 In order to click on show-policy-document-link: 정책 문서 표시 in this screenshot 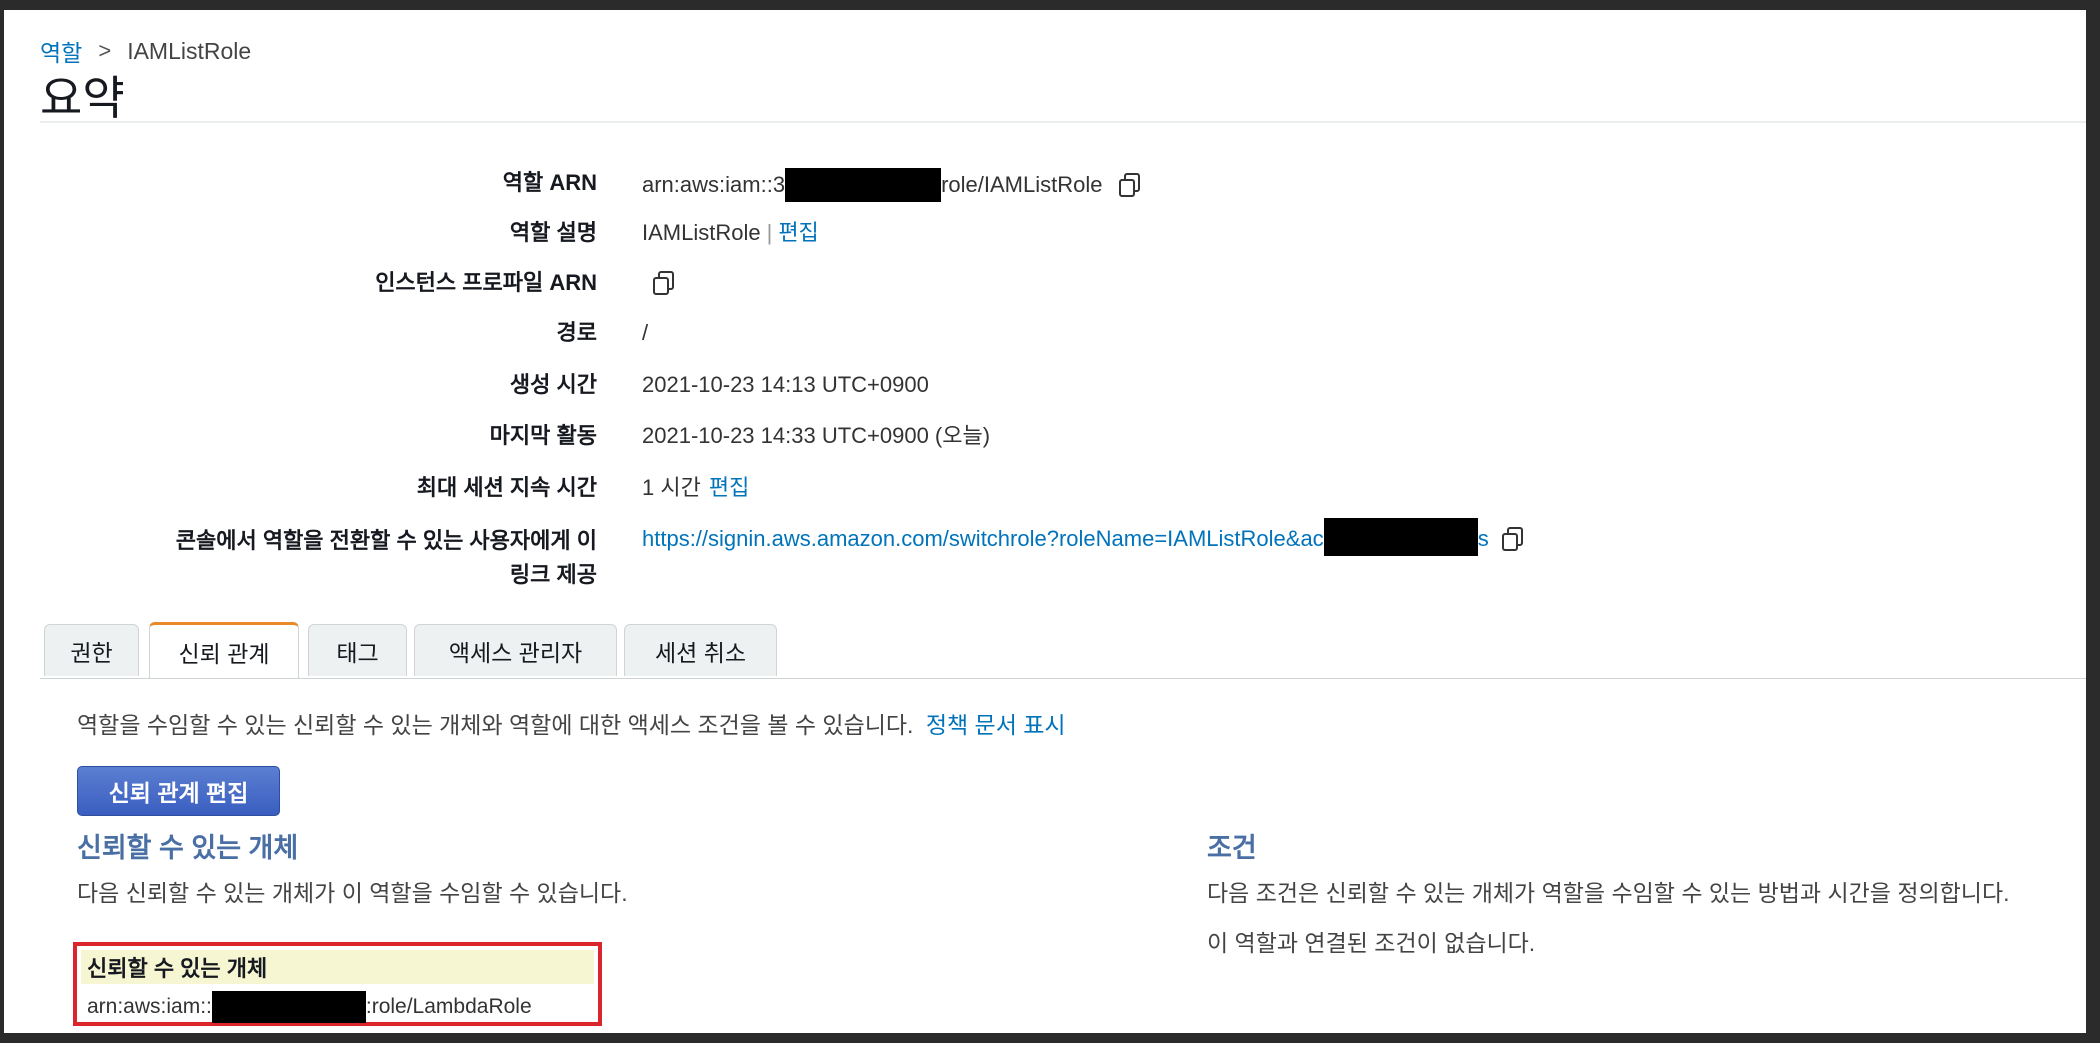, I will do `click(996, 725)`.